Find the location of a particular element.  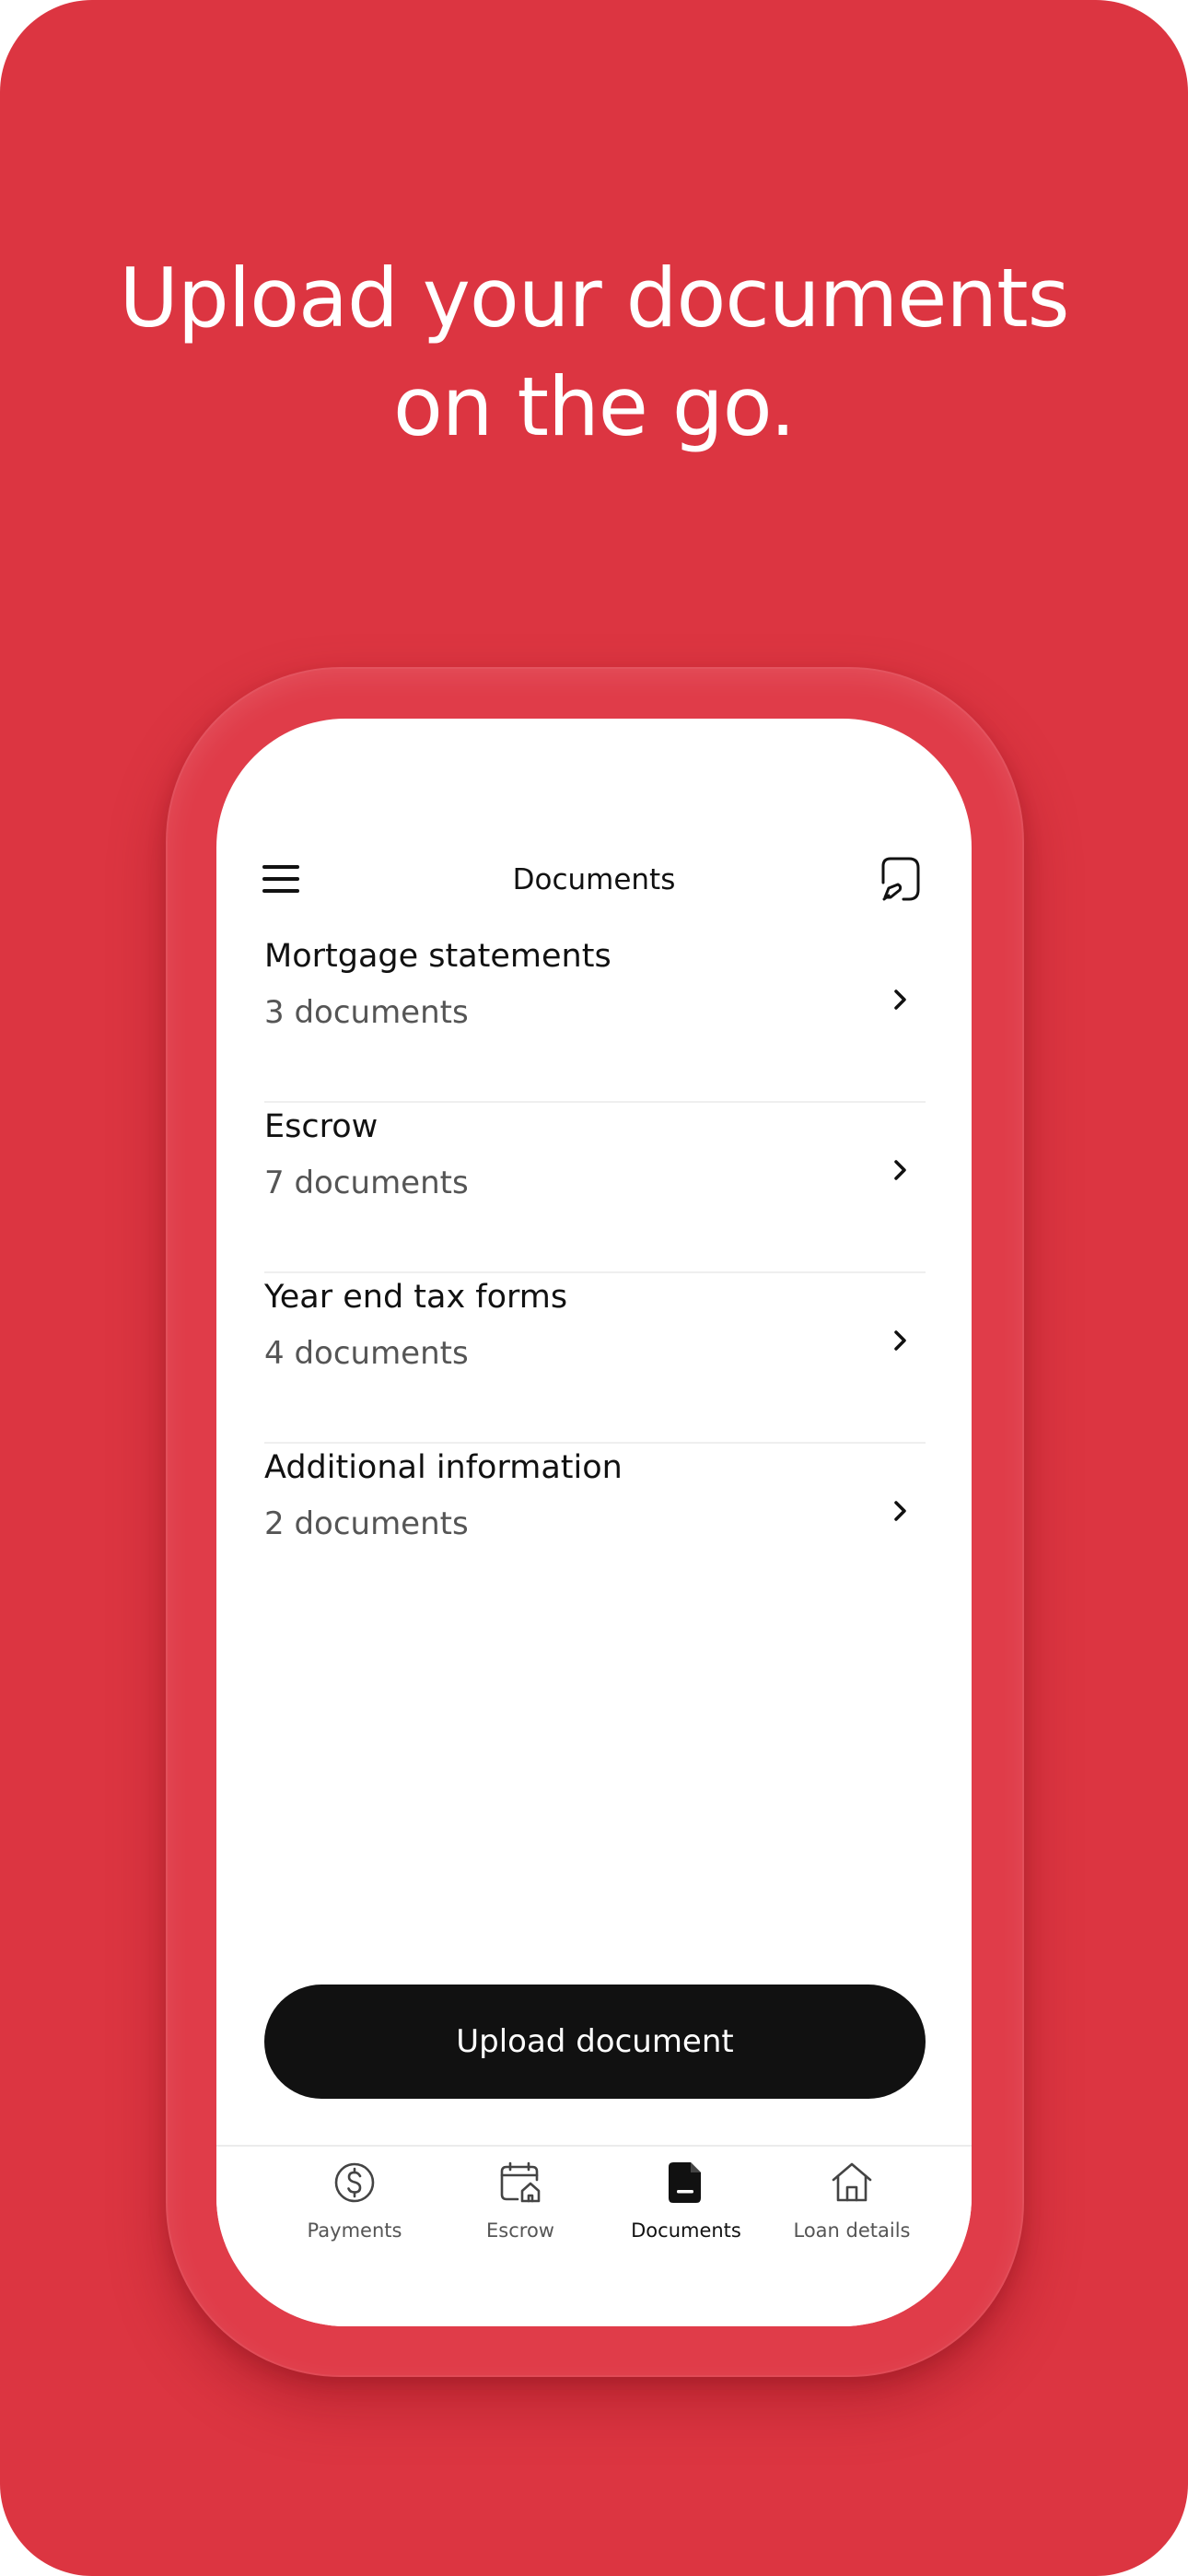

home-icon is located at coordinates (852, 2182).